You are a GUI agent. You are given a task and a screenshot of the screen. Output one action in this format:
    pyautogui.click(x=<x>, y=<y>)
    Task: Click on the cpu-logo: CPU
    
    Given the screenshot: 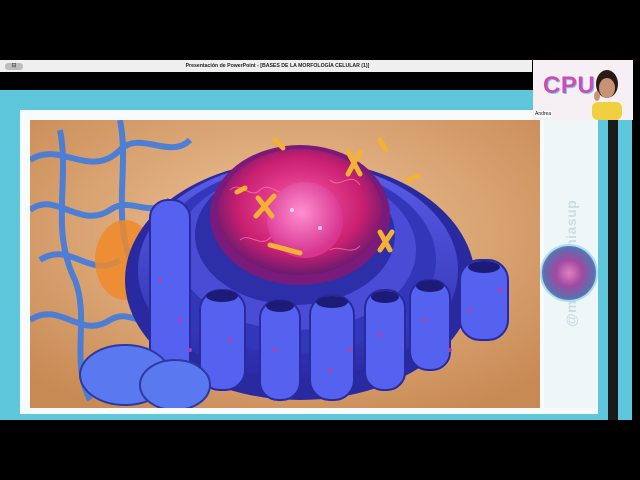 What is the action you would take?
    pyautogui.click(x=569, y=85)
    